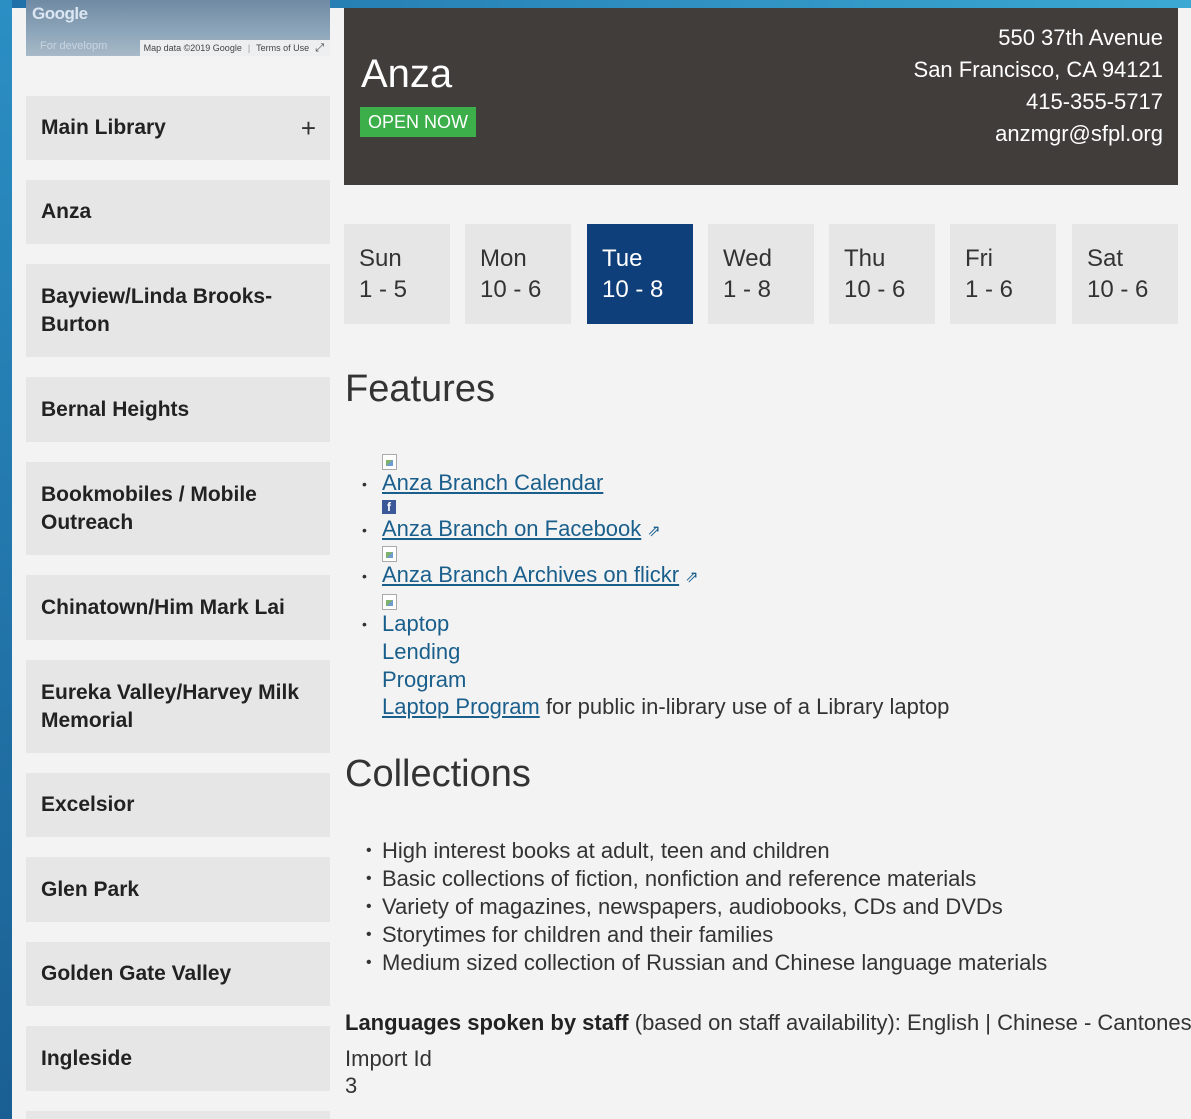 The height and width of the screenshot is (1119, 1191). What do you see at coordinates (492, 483) in the screenshot?
I see `calendar-link: Anza Branch Calendar` at bounding box center [492, 483].